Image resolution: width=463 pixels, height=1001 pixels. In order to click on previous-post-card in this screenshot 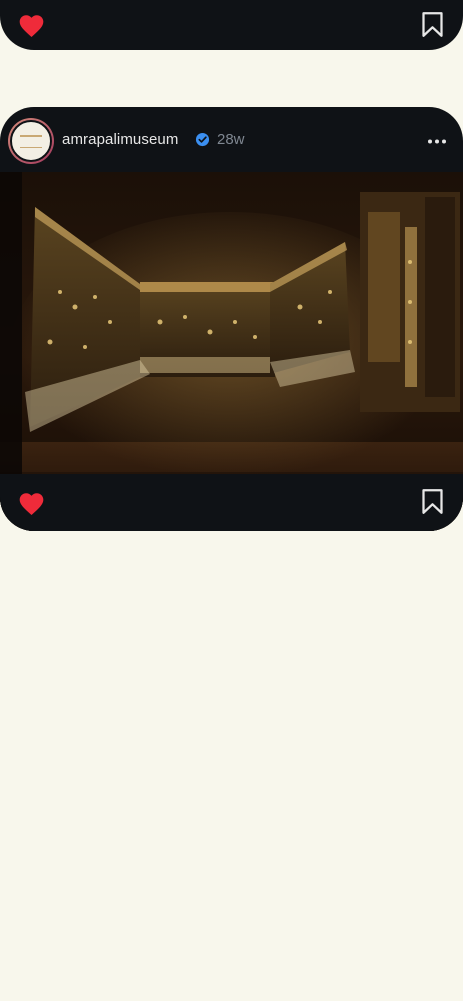, I will do `click(231, 25)`.